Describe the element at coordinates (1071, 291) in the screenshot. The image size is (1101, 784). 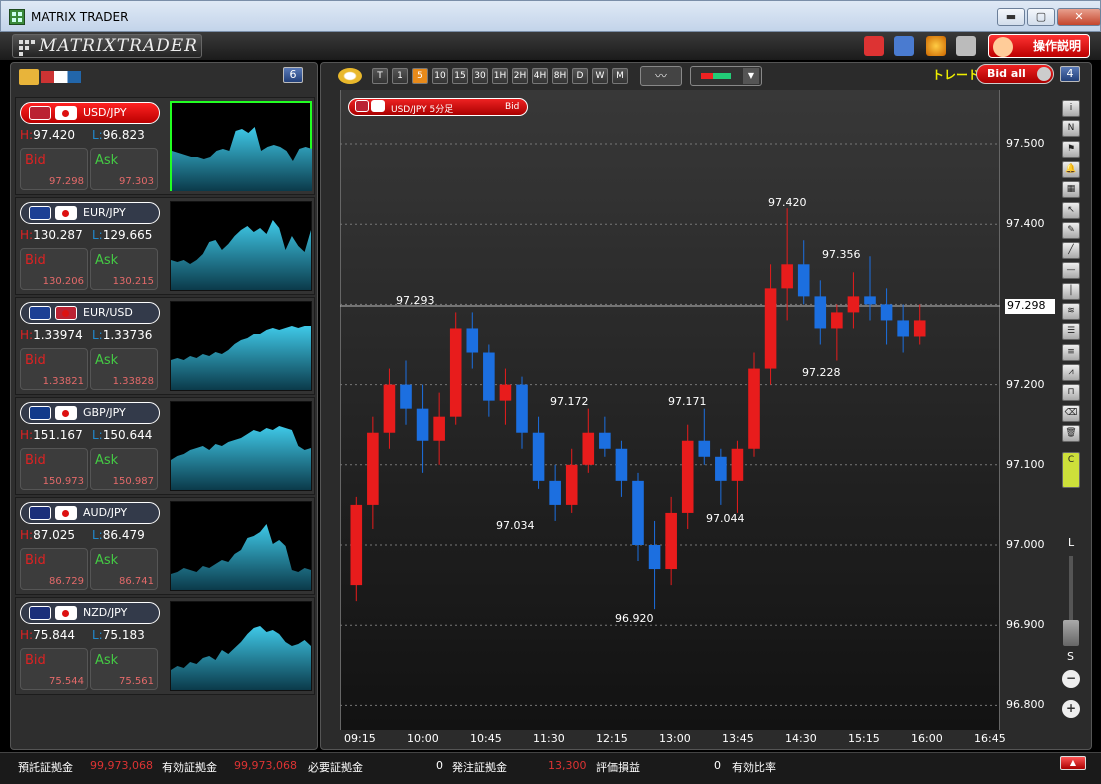
I see `vertical-line-icon: │` at that location.